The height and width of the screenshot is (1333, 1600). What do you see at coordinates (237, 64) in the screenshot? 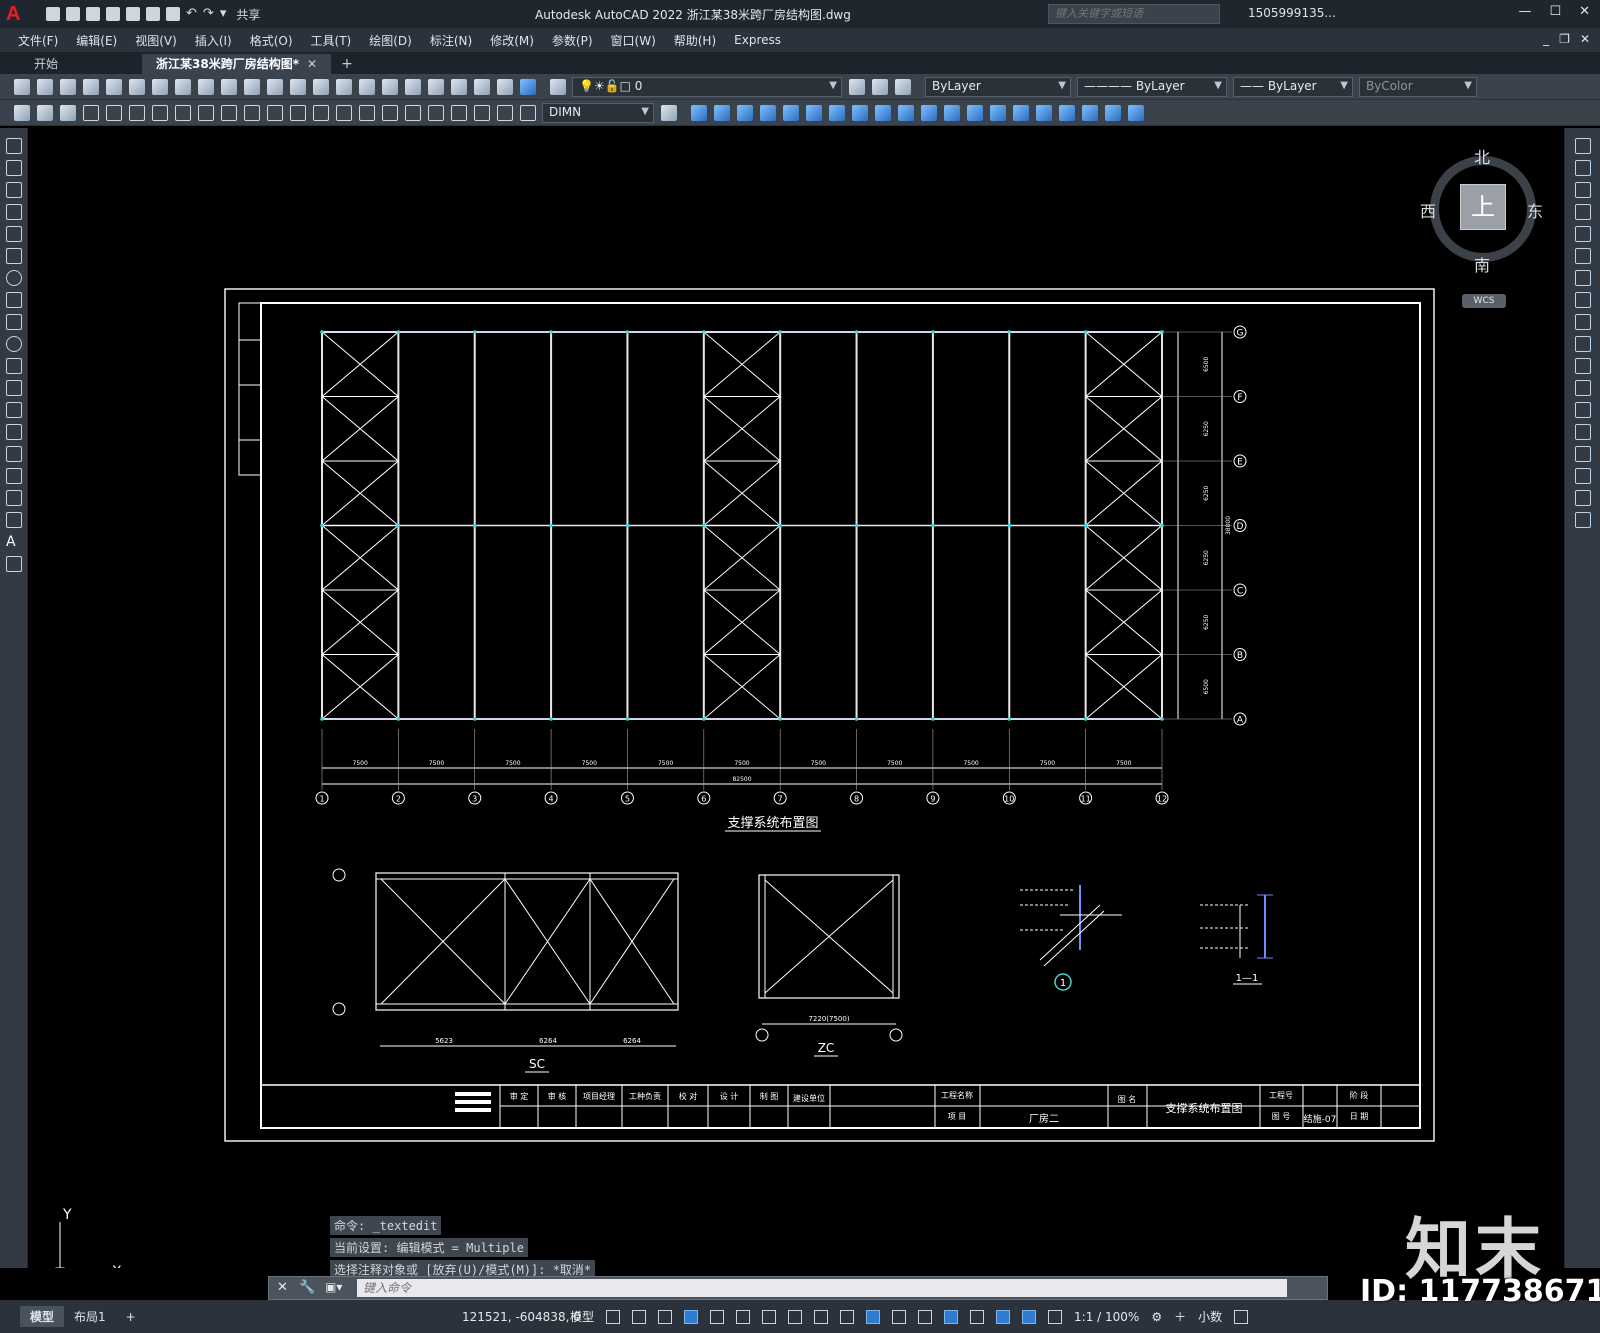
I see `tab-drawing-file: 浙江某38米跨厂房结构图* ✕` at bounding box center [237, 64].